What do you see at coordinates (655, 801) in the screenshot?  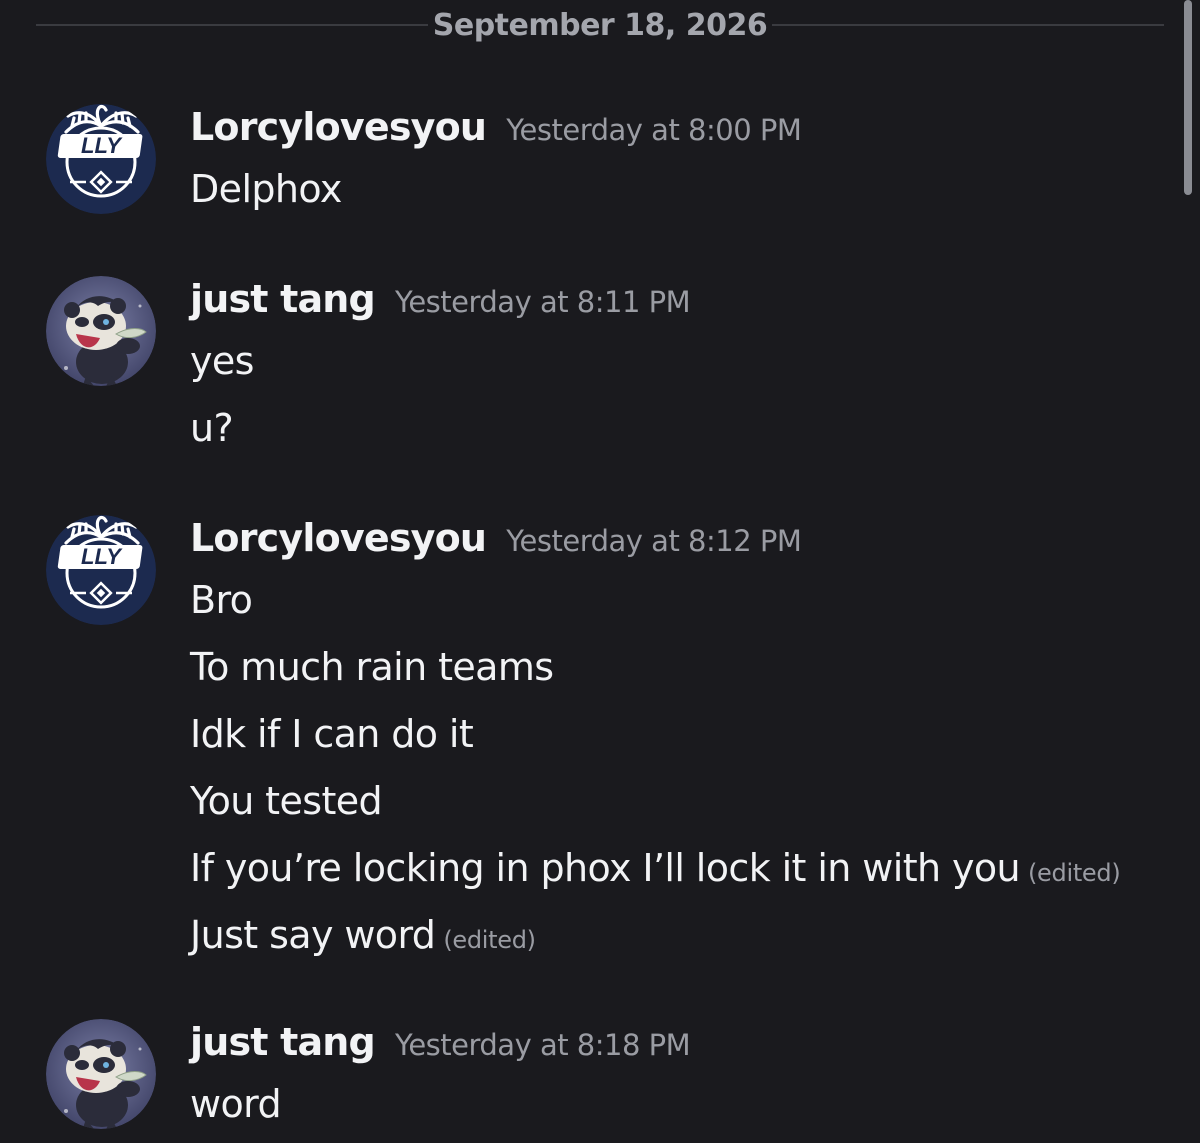 I see `message-line: You tested` at bounding box center [655, 801].